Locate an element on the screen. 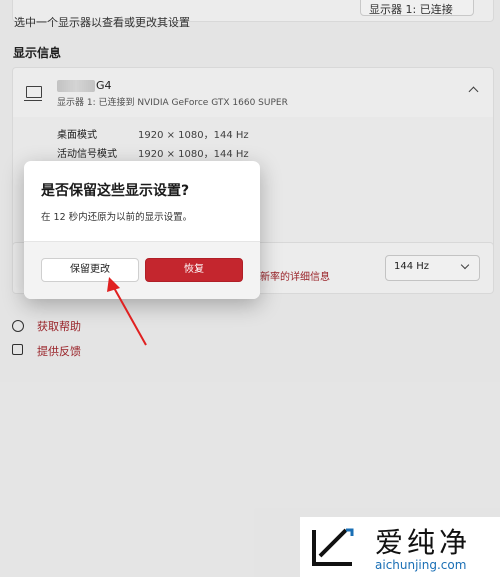  arrow-annotation-icon is located at coordinates (127, 311).